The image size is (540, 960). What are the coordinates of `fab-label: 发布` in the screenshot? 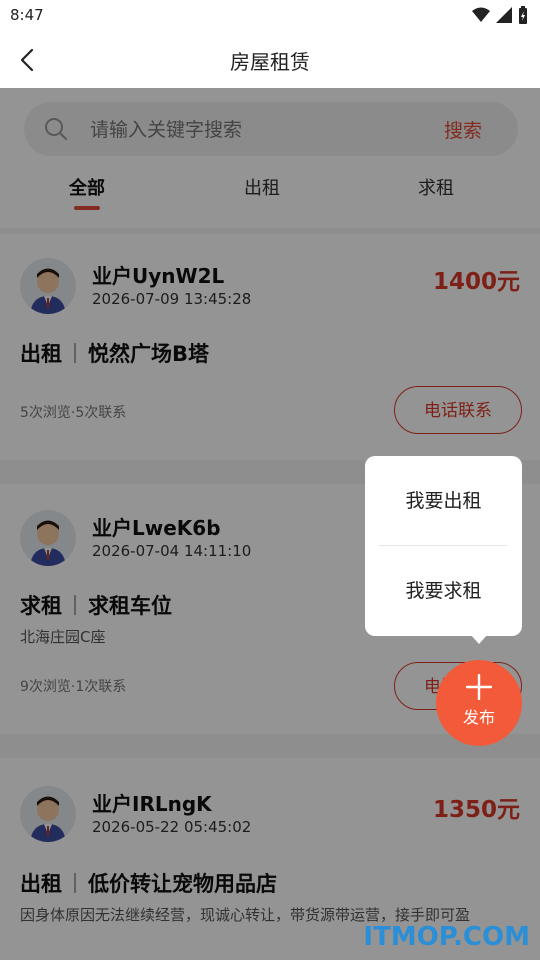 It's located at (478, 717).